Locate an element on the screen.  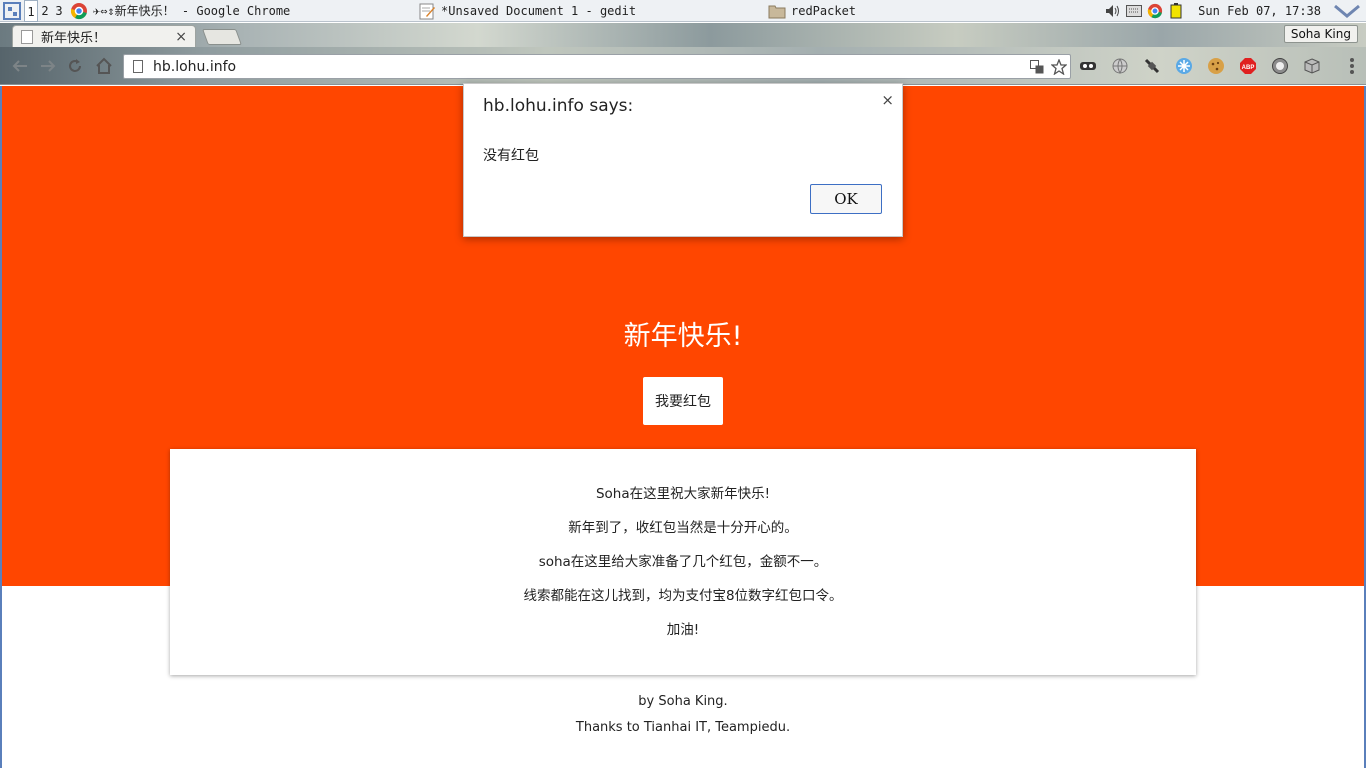
task-folder-label: redPacket is located at coordinates (824, 10).